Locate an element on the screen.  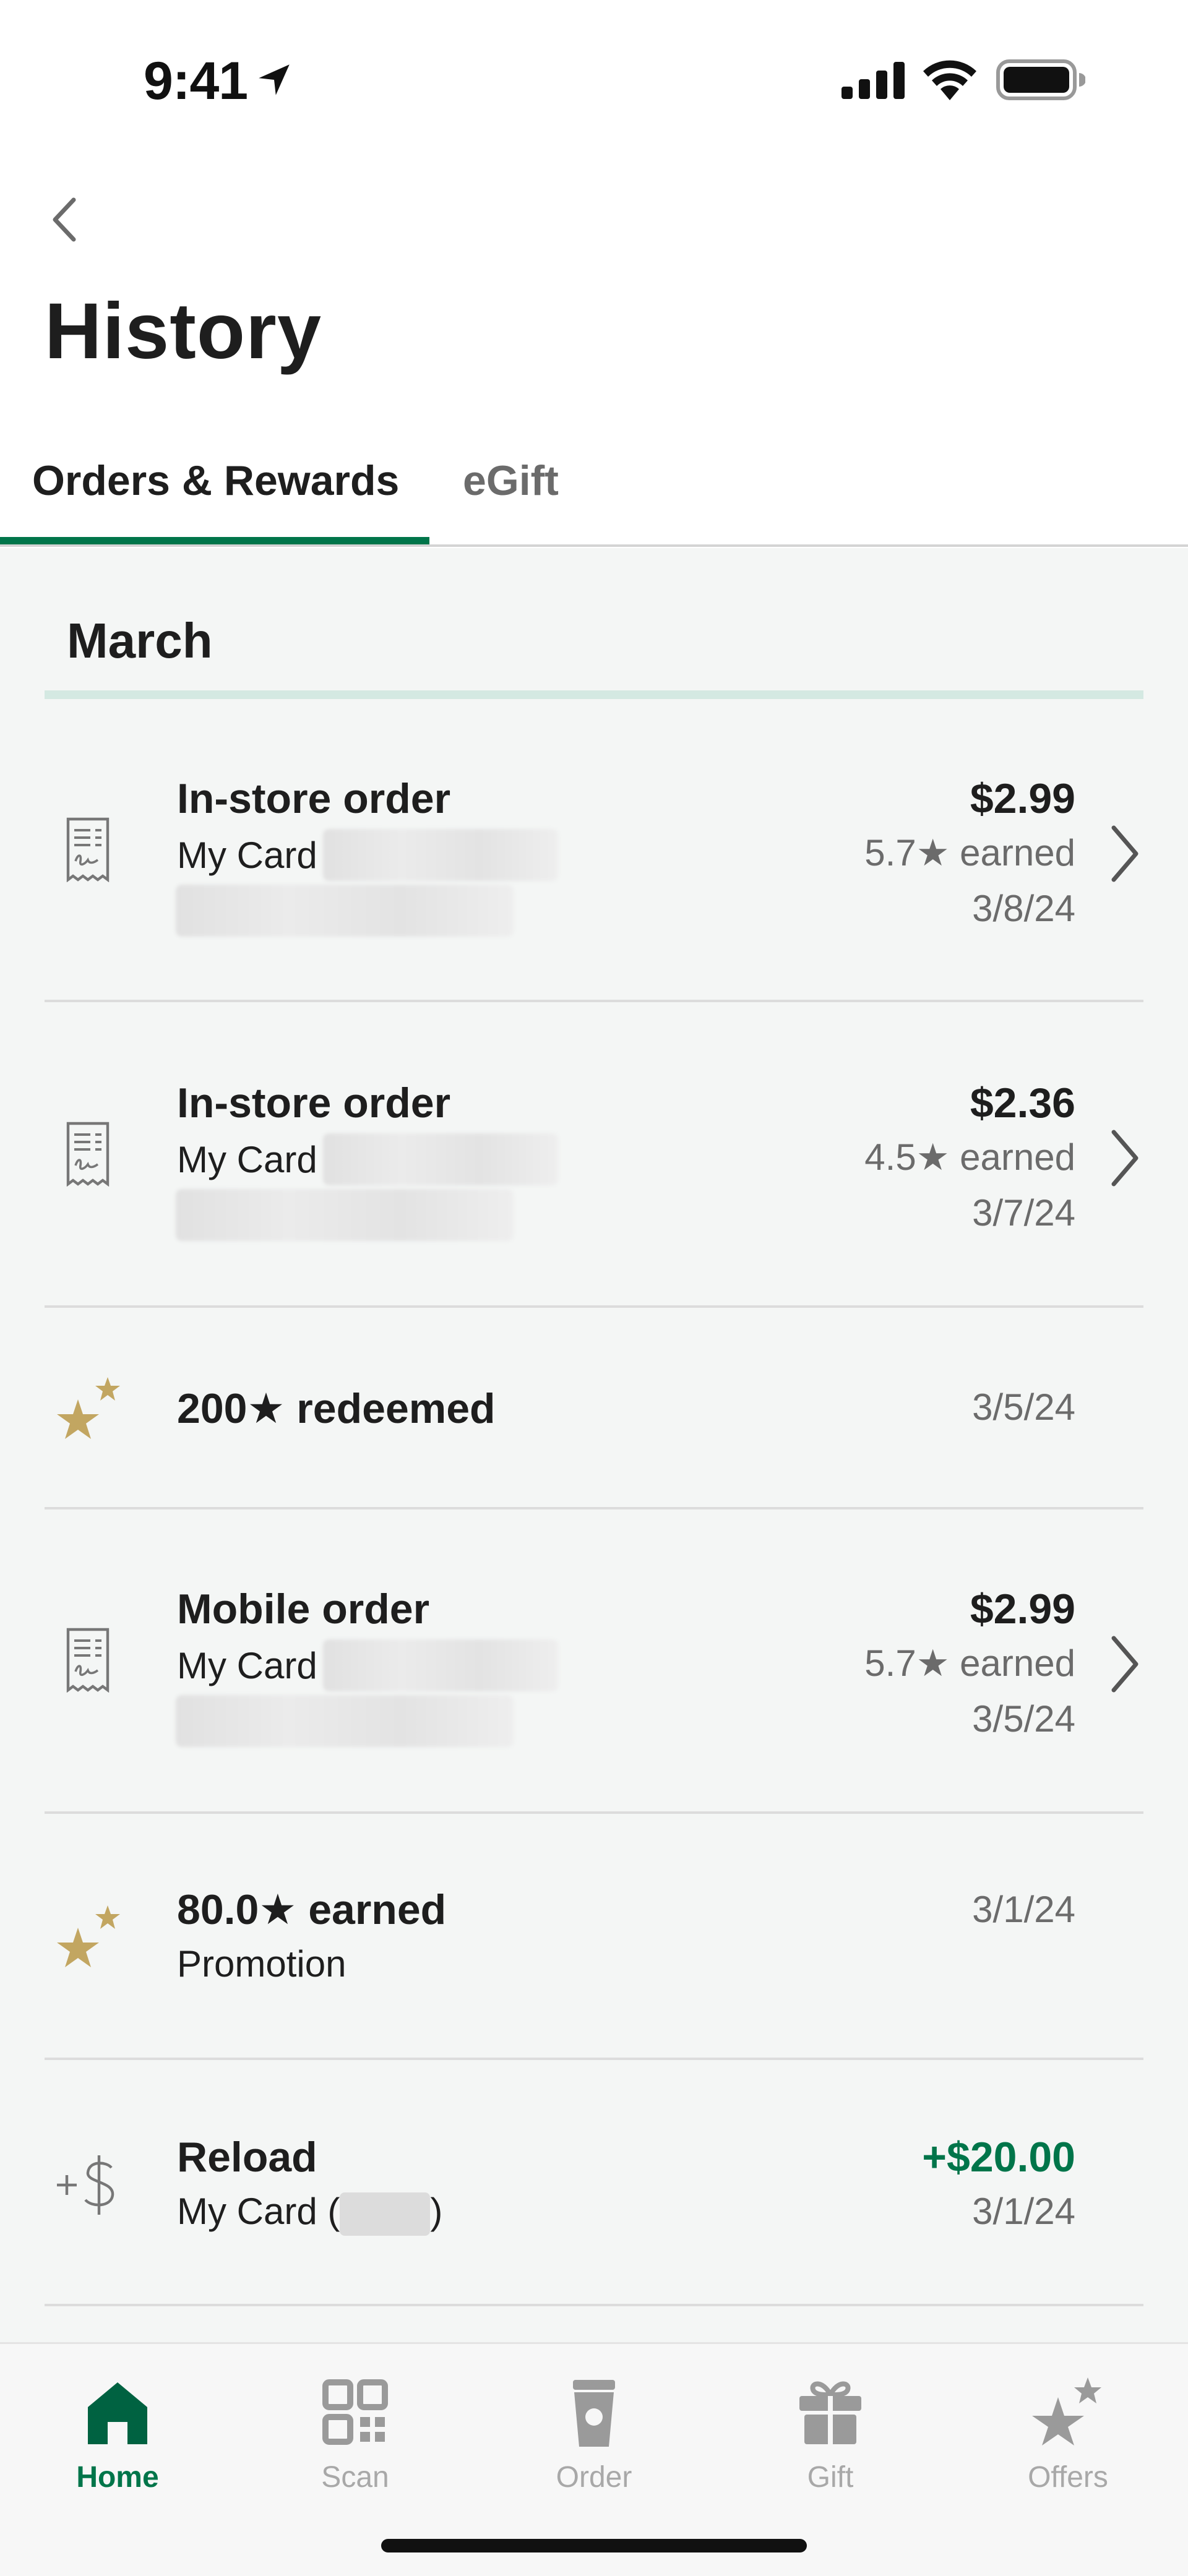
status-bar: 9:41 is located at coordinates (594, 74).